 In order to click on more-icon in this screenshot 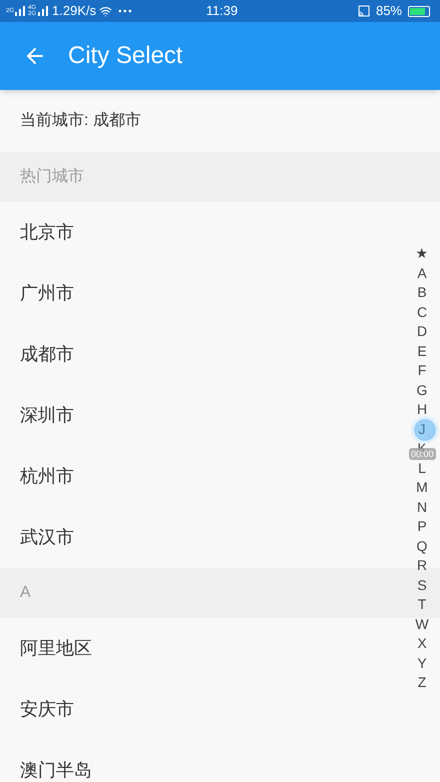, I will do `click(125, 11)`.